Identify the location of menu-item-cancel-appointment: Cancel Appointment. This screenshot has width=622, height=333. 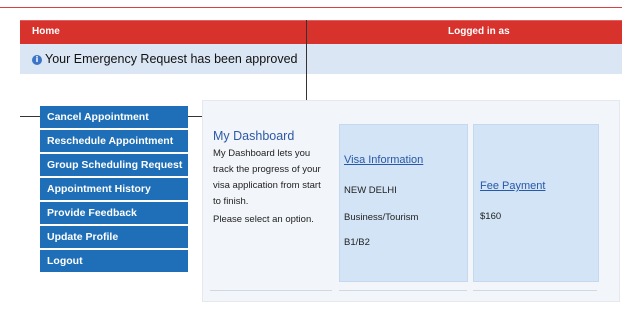
(114, 117).